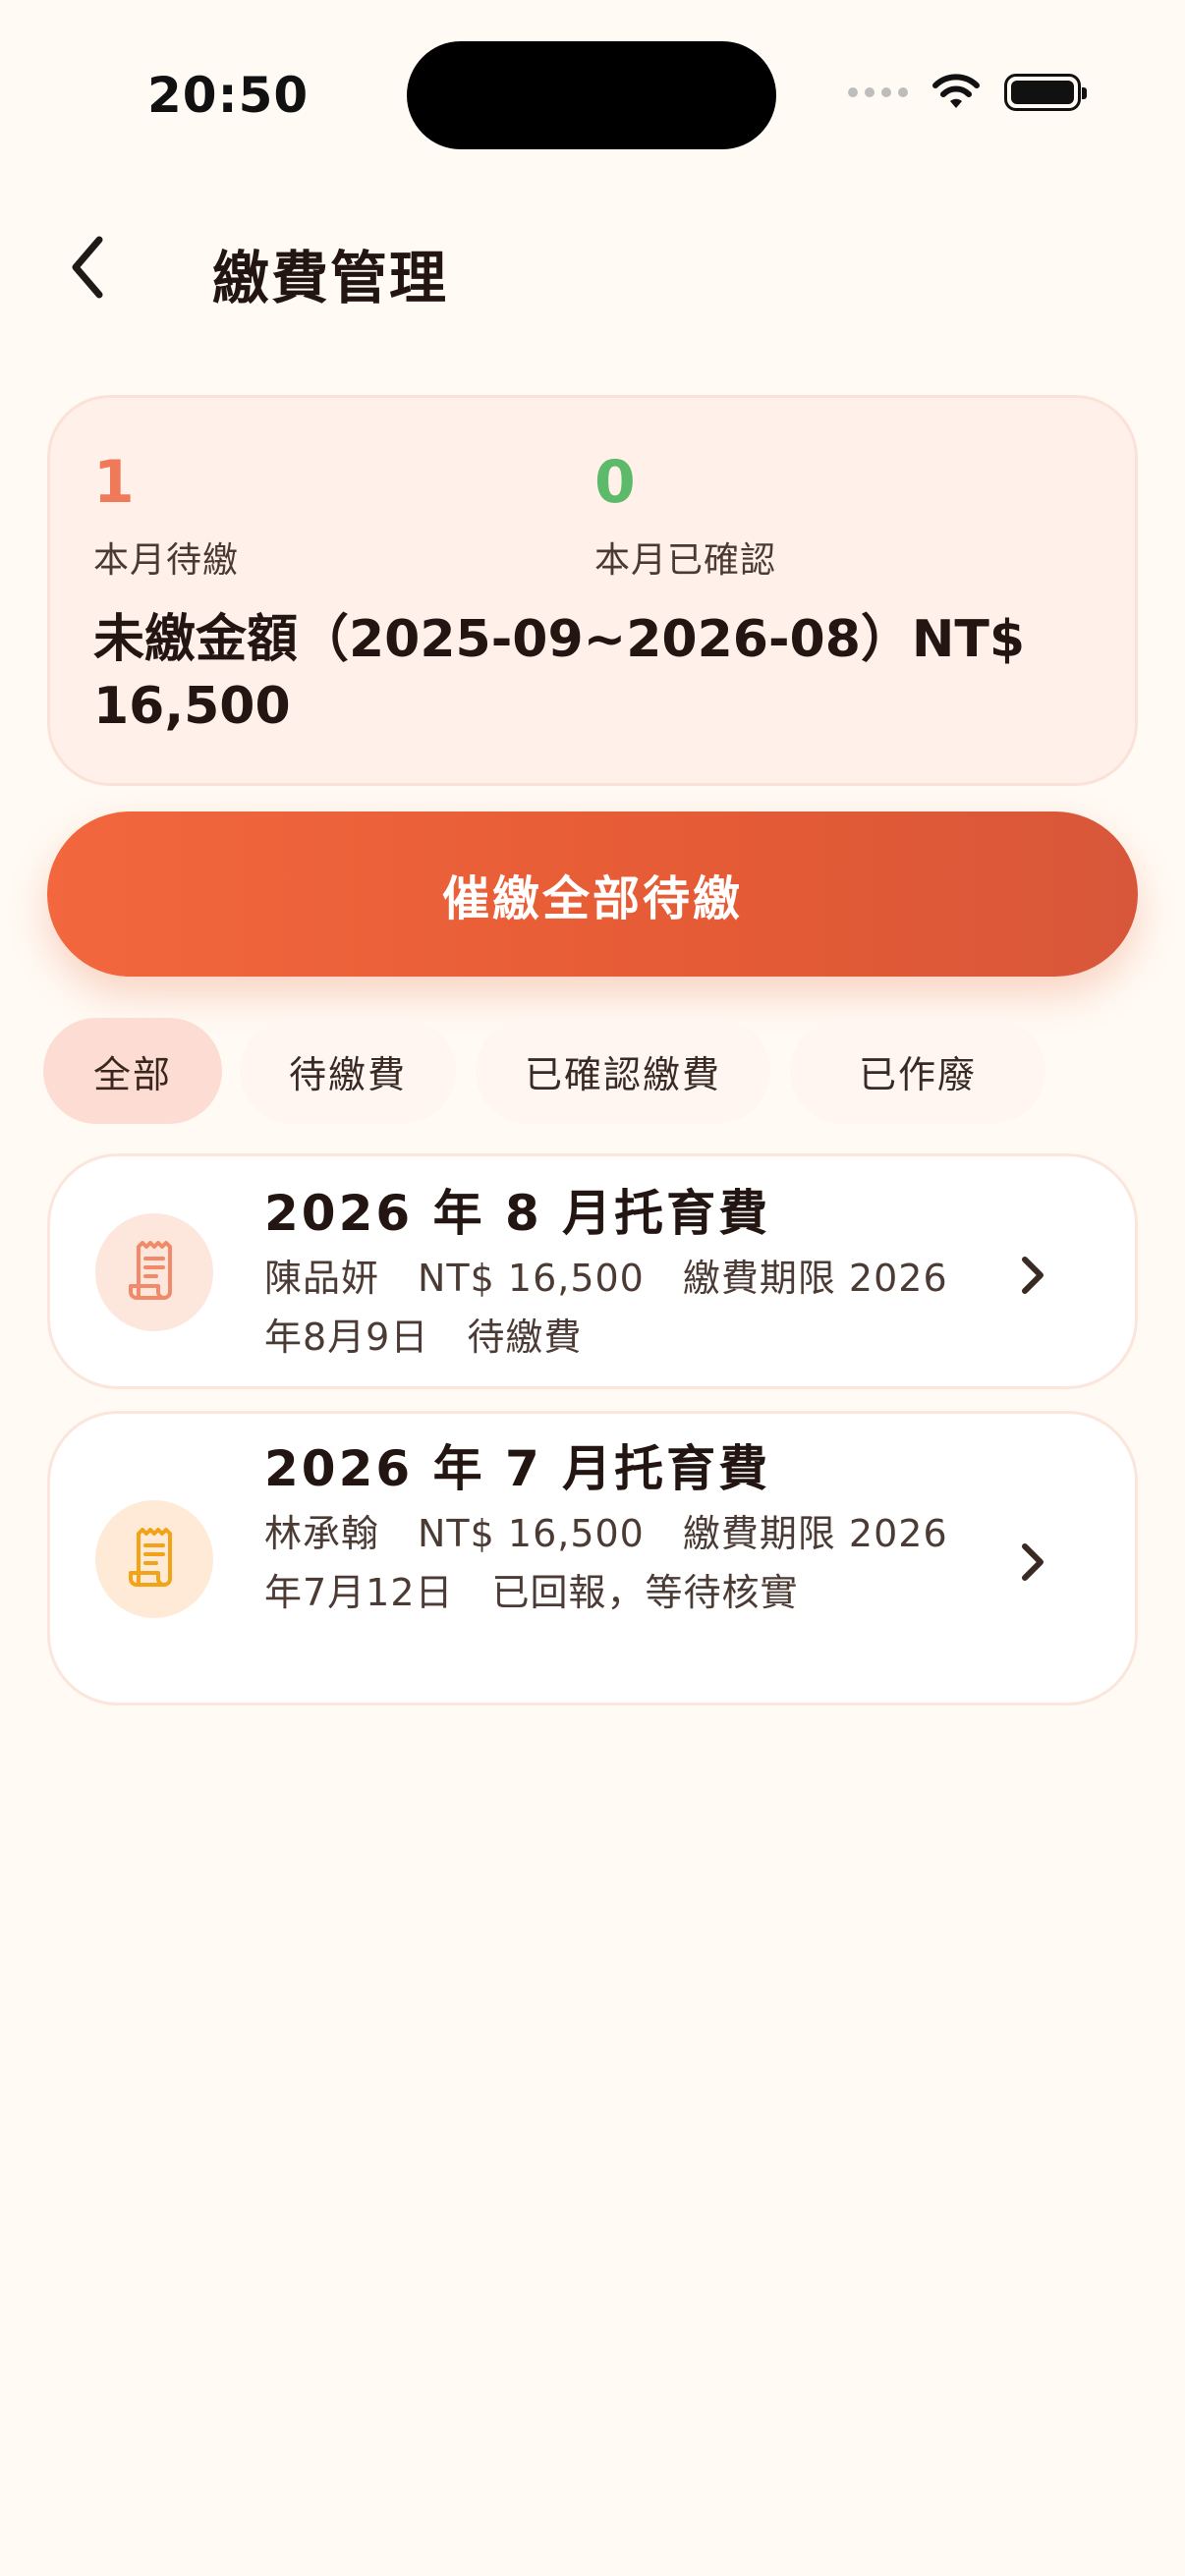 This screenshot has width=1185, height=2576. Describe the element at coordinates (1045, 92) in the screenshot. I see `battery-icon` at that location.